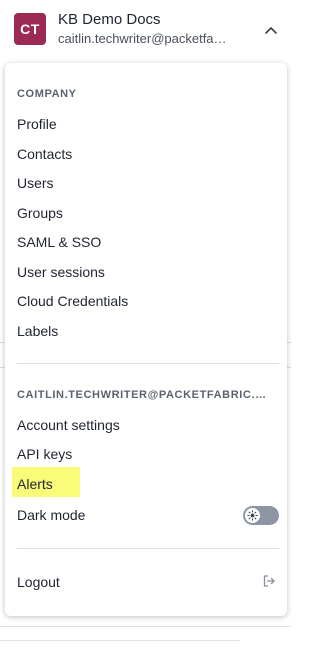 The height and width of the screenshot is (653, 320). I want to click on menu-item-account-settings: Account settings, so click(68, 425).